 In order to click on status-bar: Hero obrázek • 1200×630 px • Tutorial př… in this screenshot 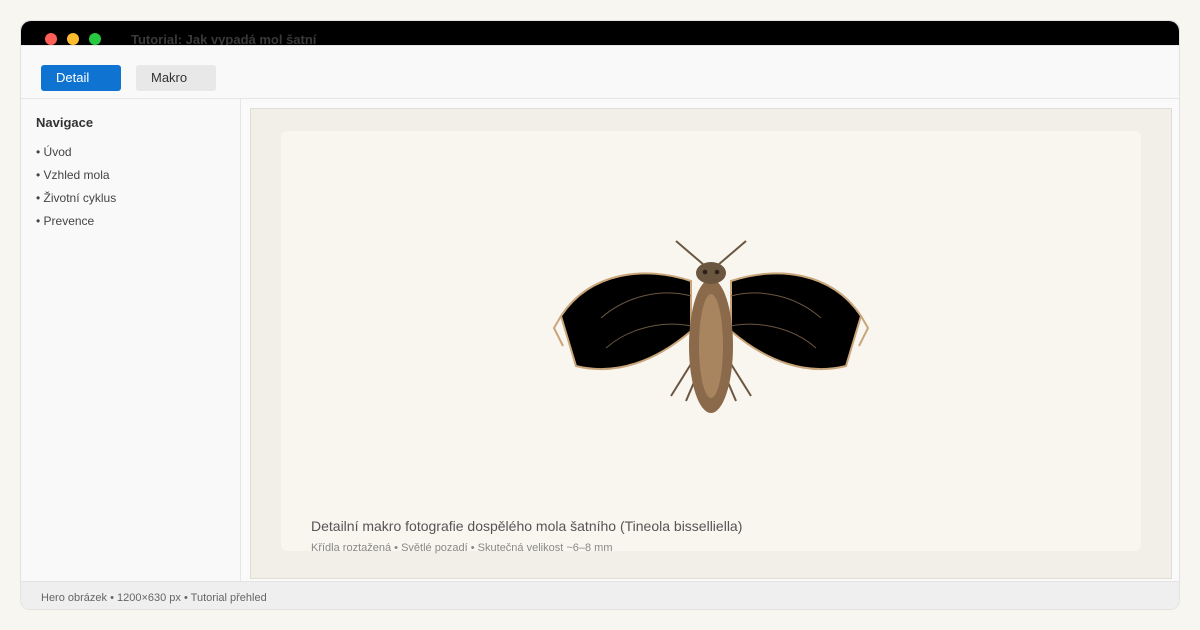, I will do `click(600, 595)`.